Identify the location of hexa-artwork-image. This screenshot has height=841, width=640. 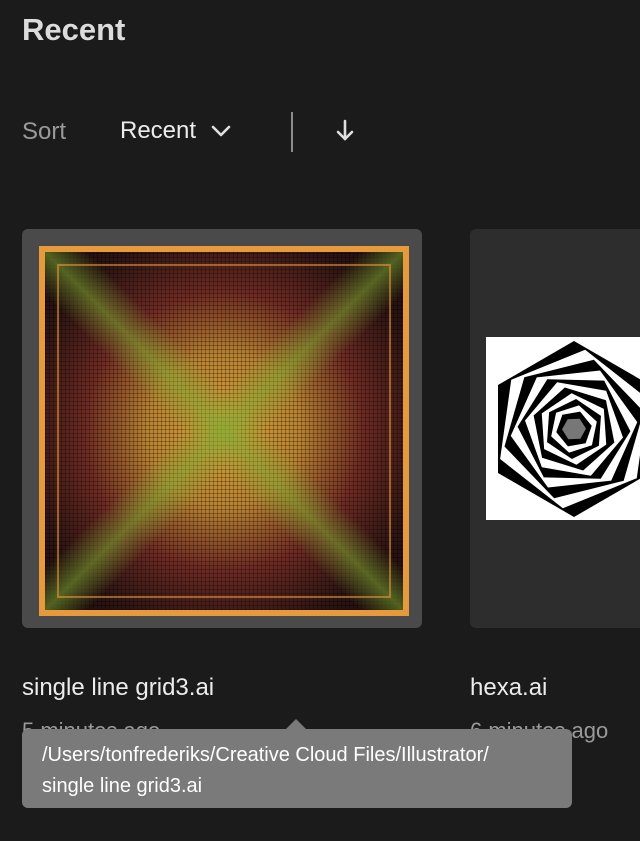
(569, 429).